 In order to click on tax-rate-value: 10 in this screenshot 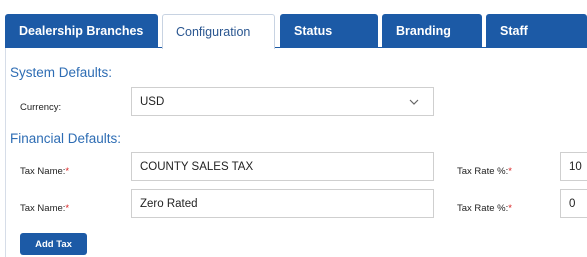, I will do `click(575, 166)`.